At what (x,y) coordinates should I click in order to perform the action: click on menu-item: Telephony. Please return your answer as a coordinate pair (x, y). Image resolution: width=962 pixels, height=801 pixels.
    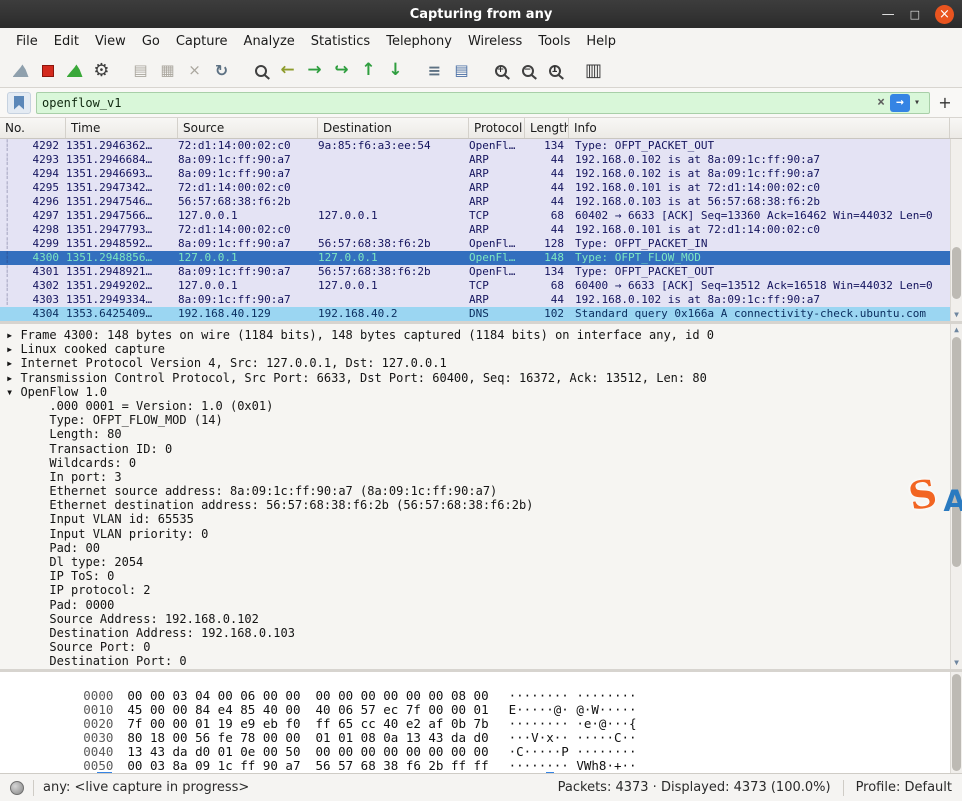
    Looking at the image, I should click on (419, 41).